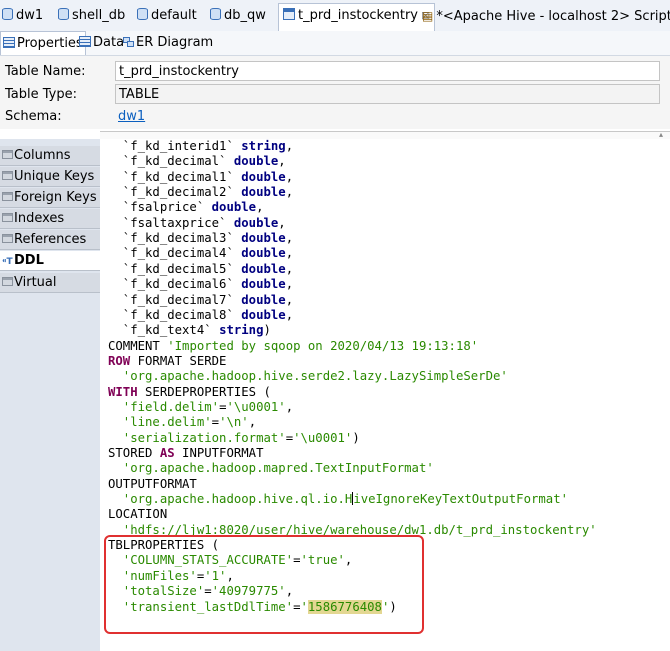 Image resolution: width=670 pixels, height=651 pixels. Describe the element at coordinates (41, 94) in the screenshot. I see `table-type-label: Table Type:` at that location.